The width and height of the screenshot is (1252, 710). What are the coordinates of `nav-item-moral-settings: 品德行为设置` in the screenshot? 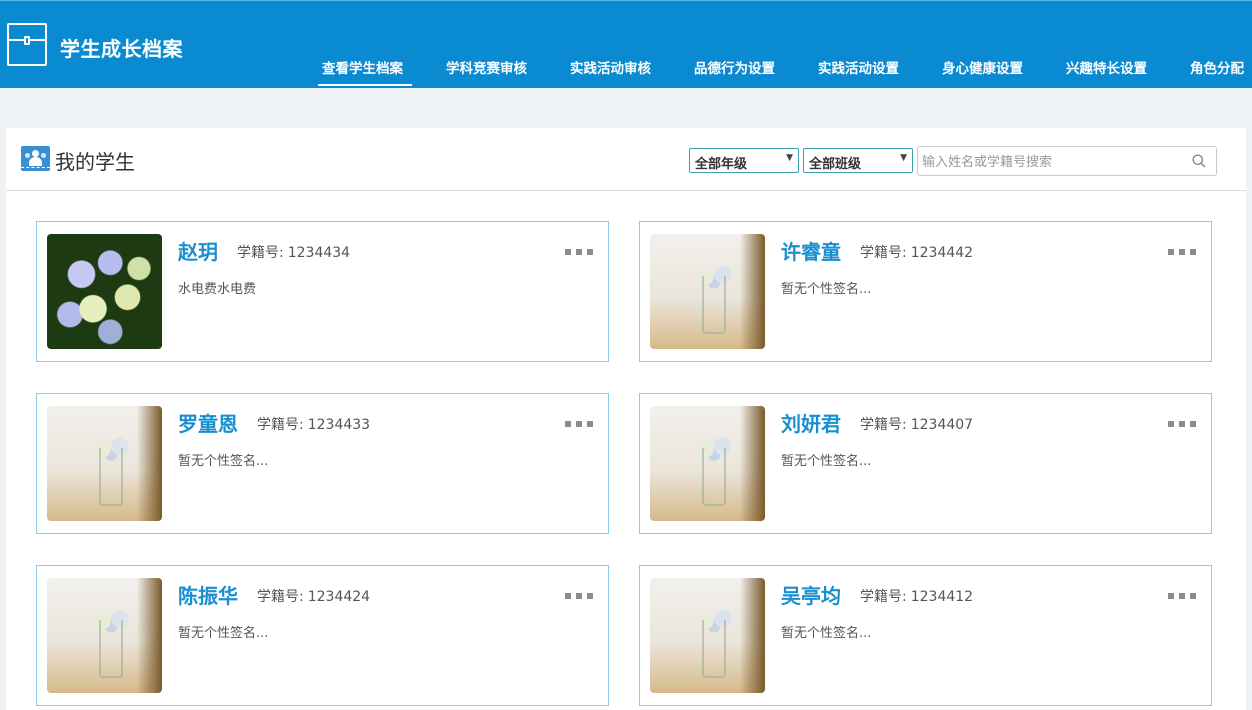 It's located at (752, 72).